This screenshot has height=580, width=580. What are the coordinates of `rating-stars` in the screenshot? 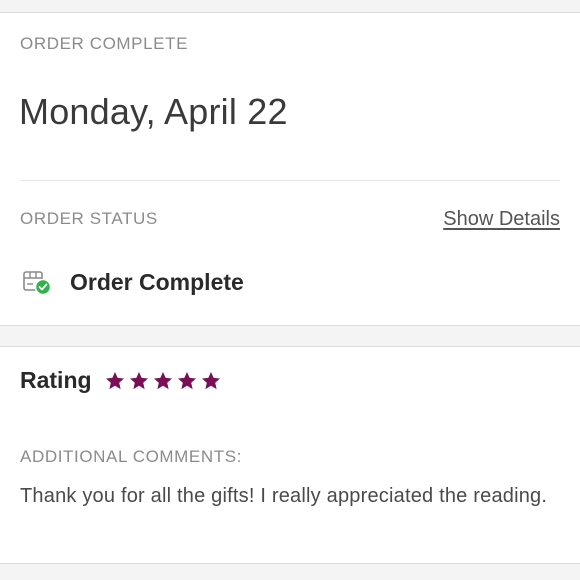 It's located at (163, 381).